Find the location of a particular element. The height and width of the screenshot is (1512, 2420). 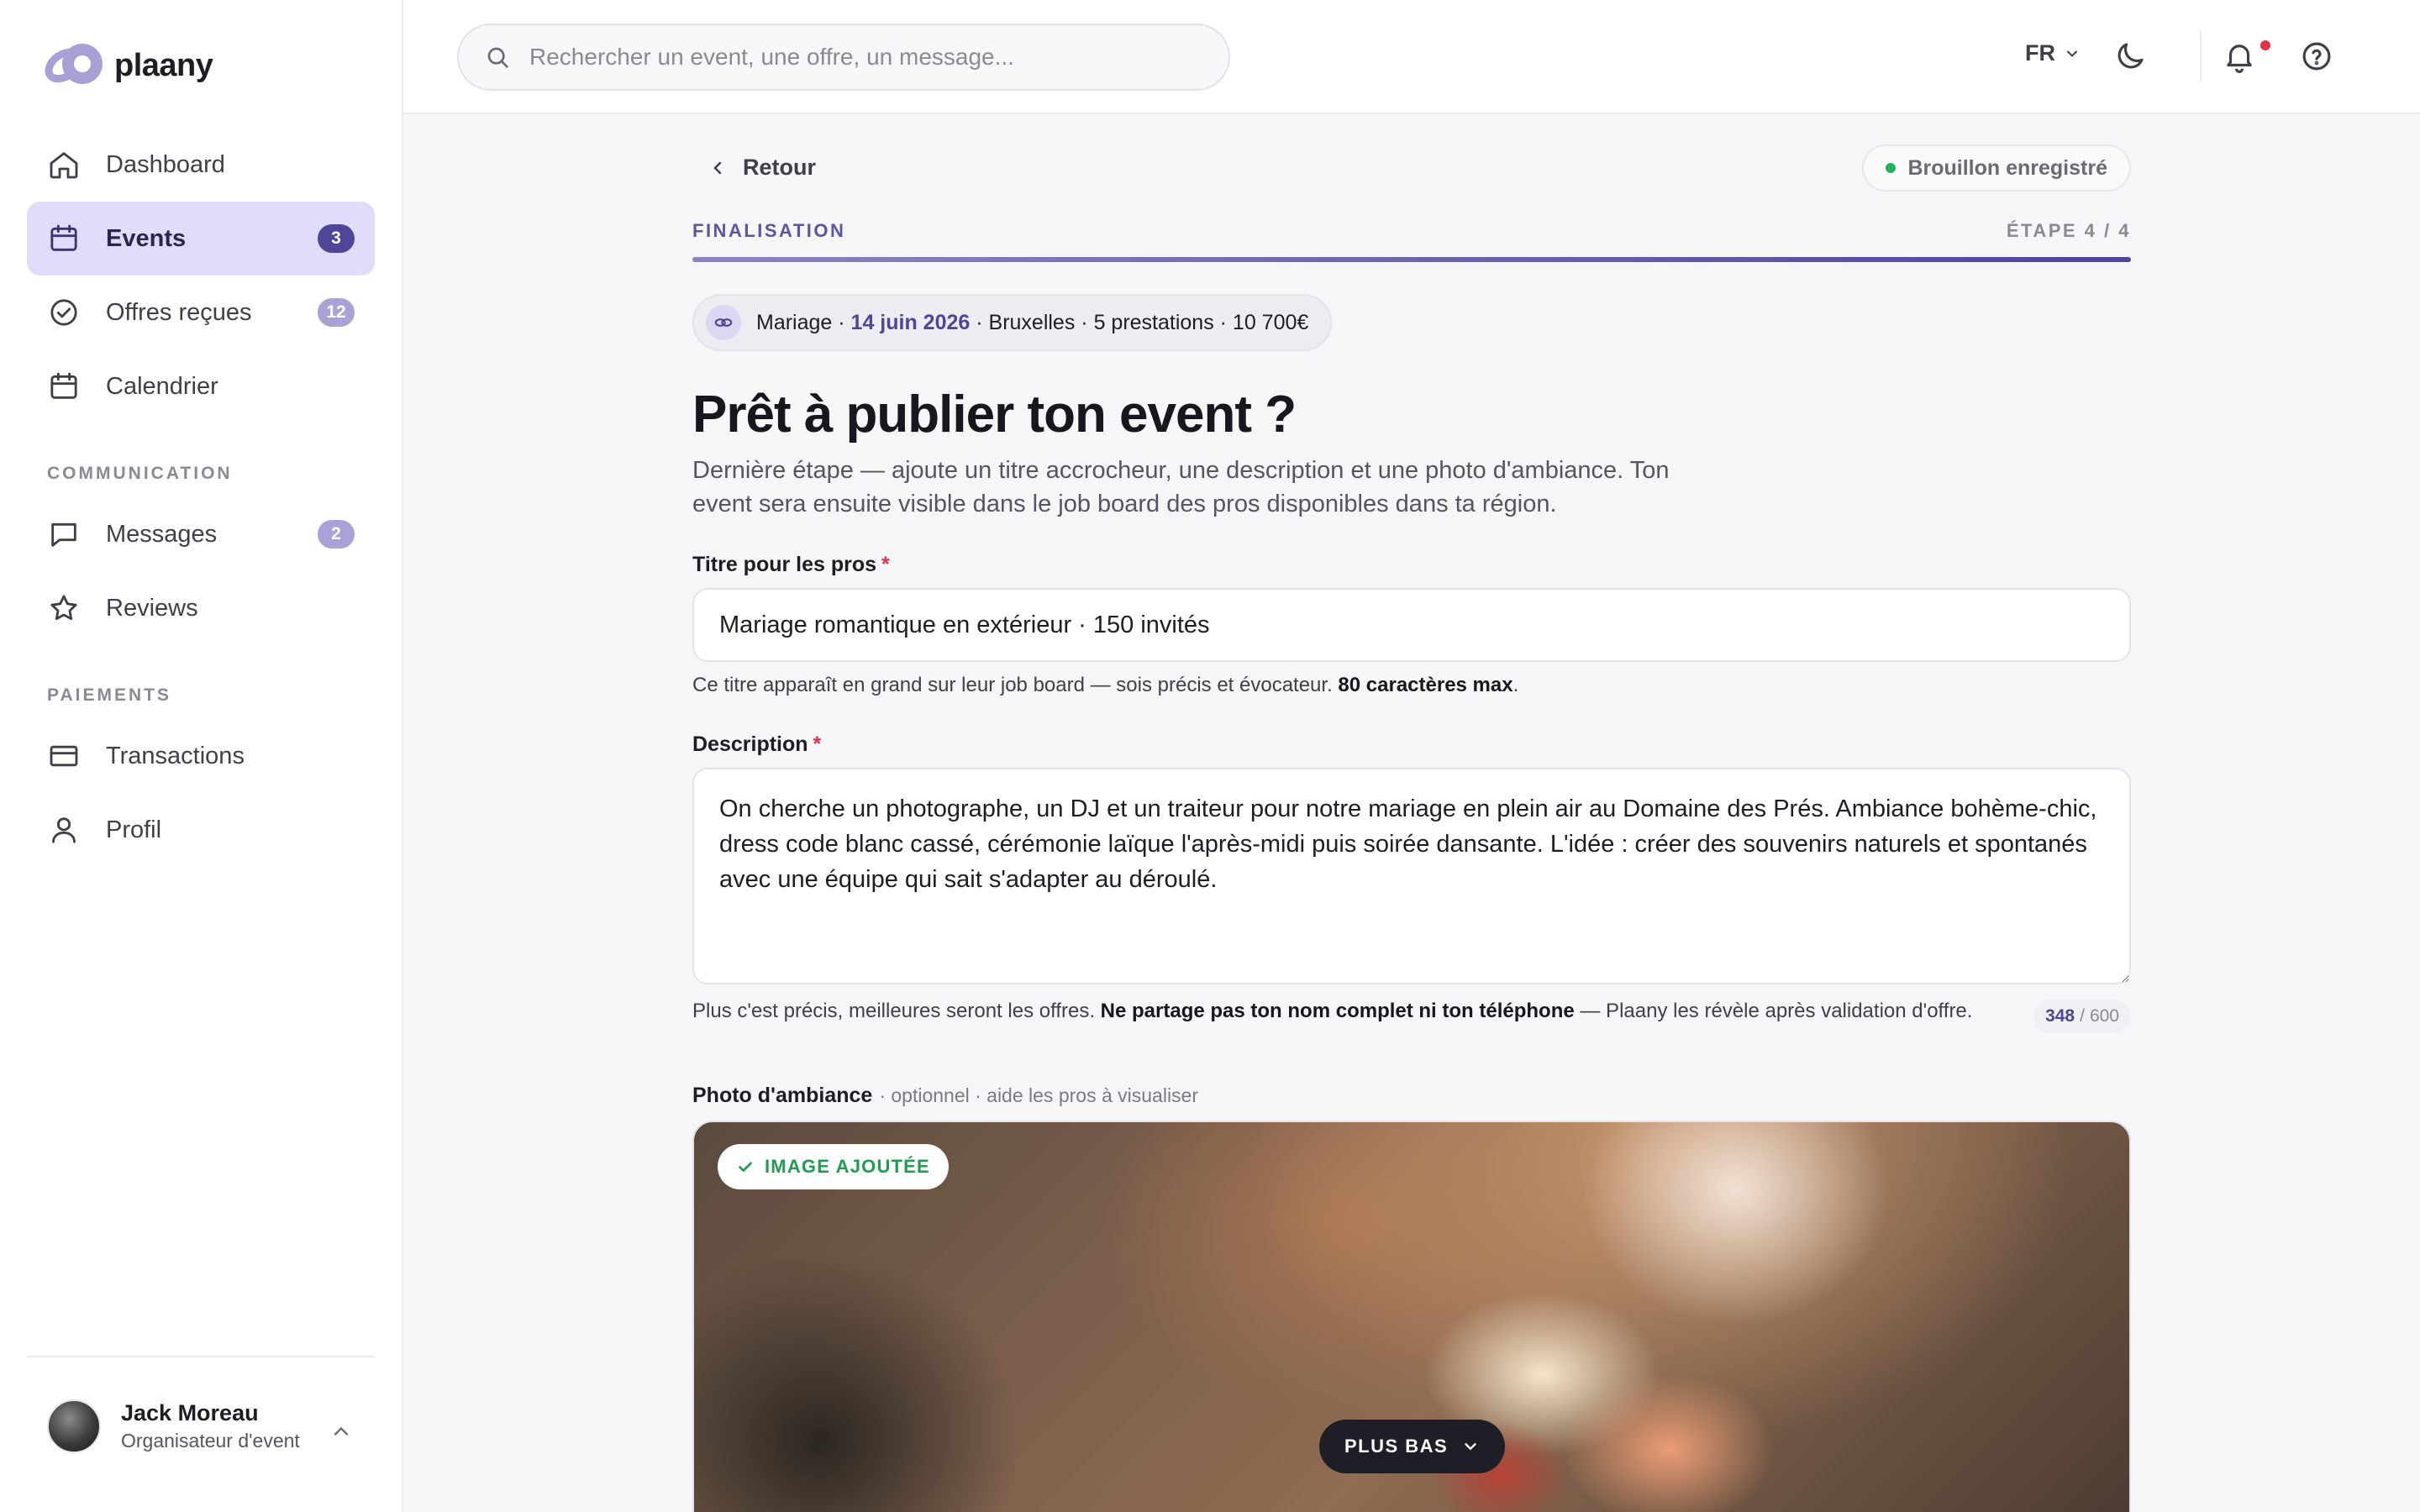

sidebar-item-label: Calendrier is located at coordinates (162, 386).